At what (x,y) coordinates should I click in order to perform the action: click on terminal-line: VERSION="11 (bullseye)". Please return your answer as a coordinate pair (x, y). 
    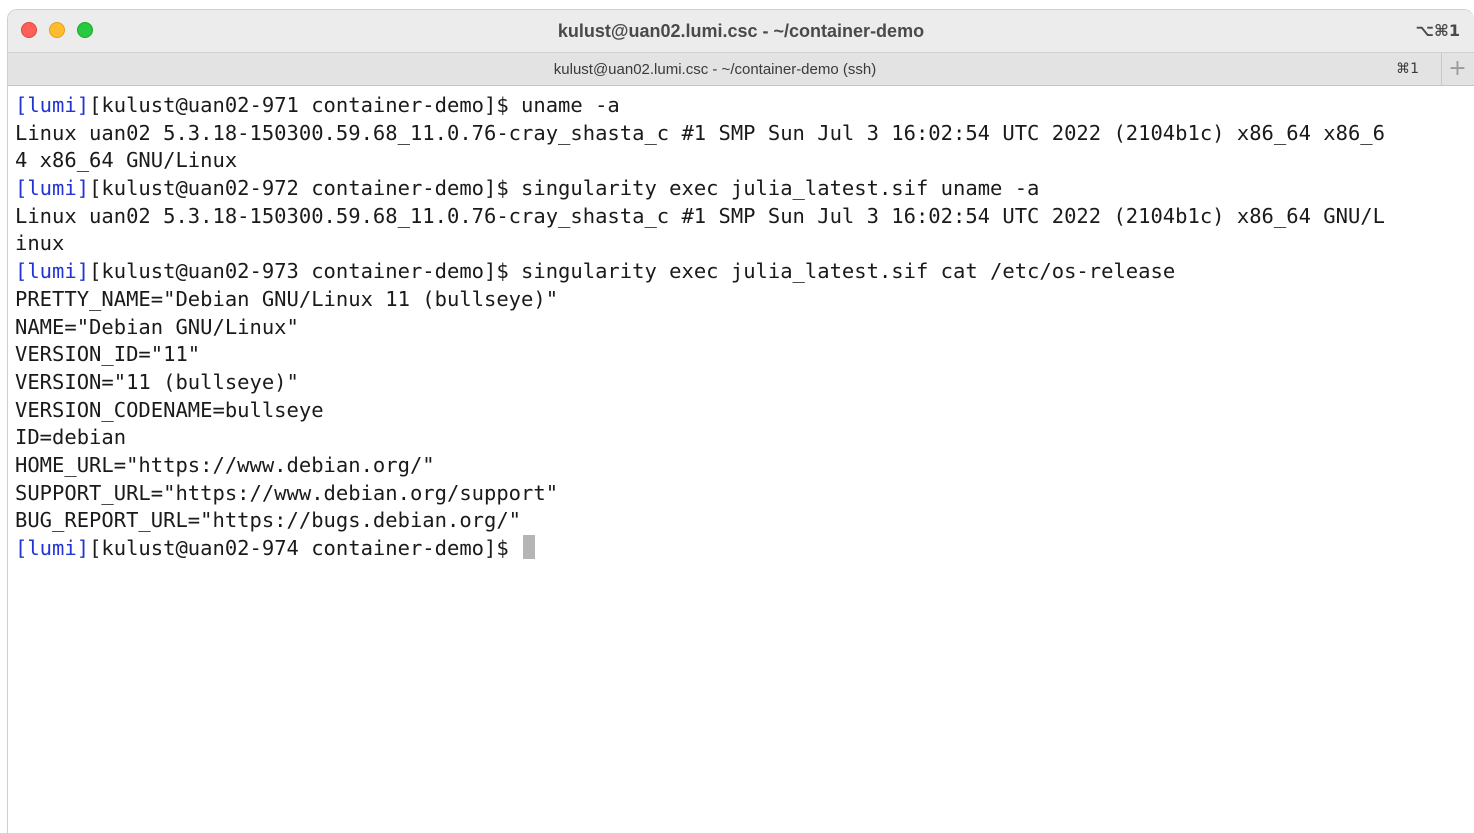
    Looking at the image, I should click on (744, 383).